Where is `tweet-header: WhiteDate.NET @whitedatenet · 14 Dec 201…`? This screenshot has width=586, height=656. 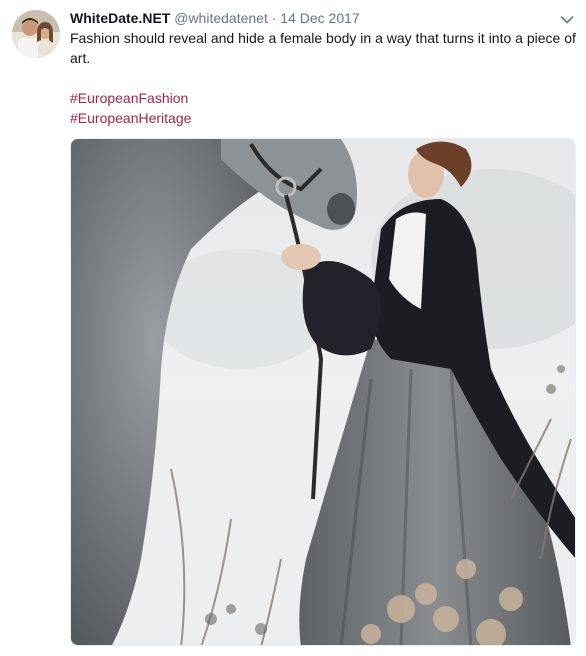
tweet-header: WhiteDate.NET @whitedatenet · 14 Dec 201… is located at coordinates (215, 18).